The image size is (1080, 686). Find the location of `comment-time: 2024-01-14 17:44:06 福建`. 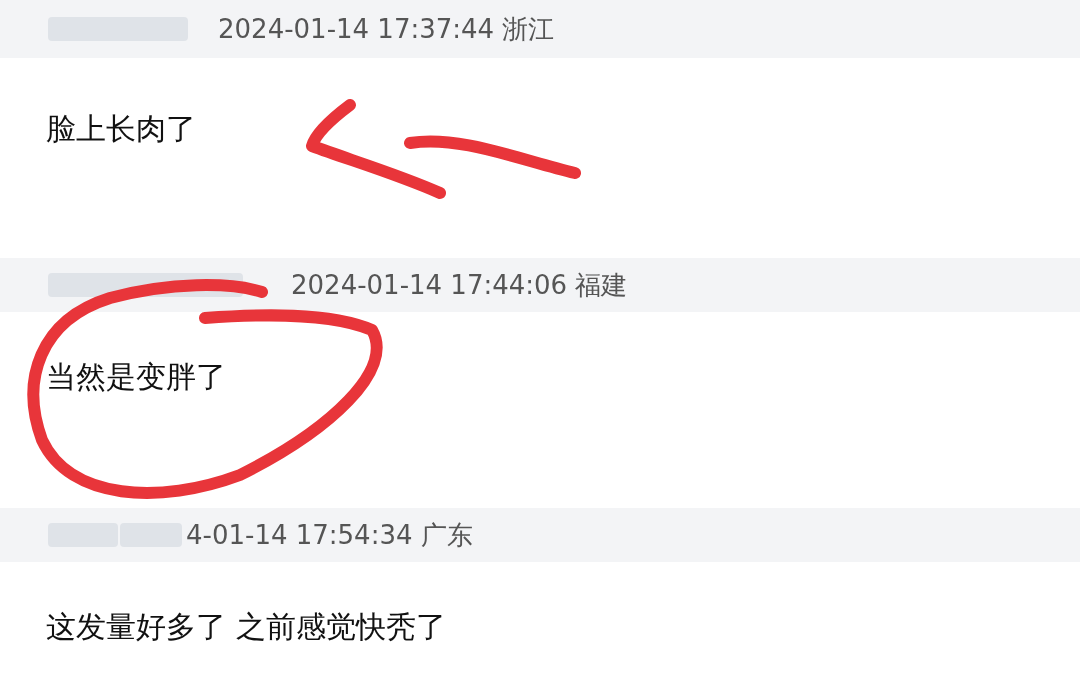

comment-time: 2024-01-14 17:44:06 福建 is located at coordinates (459, 285).